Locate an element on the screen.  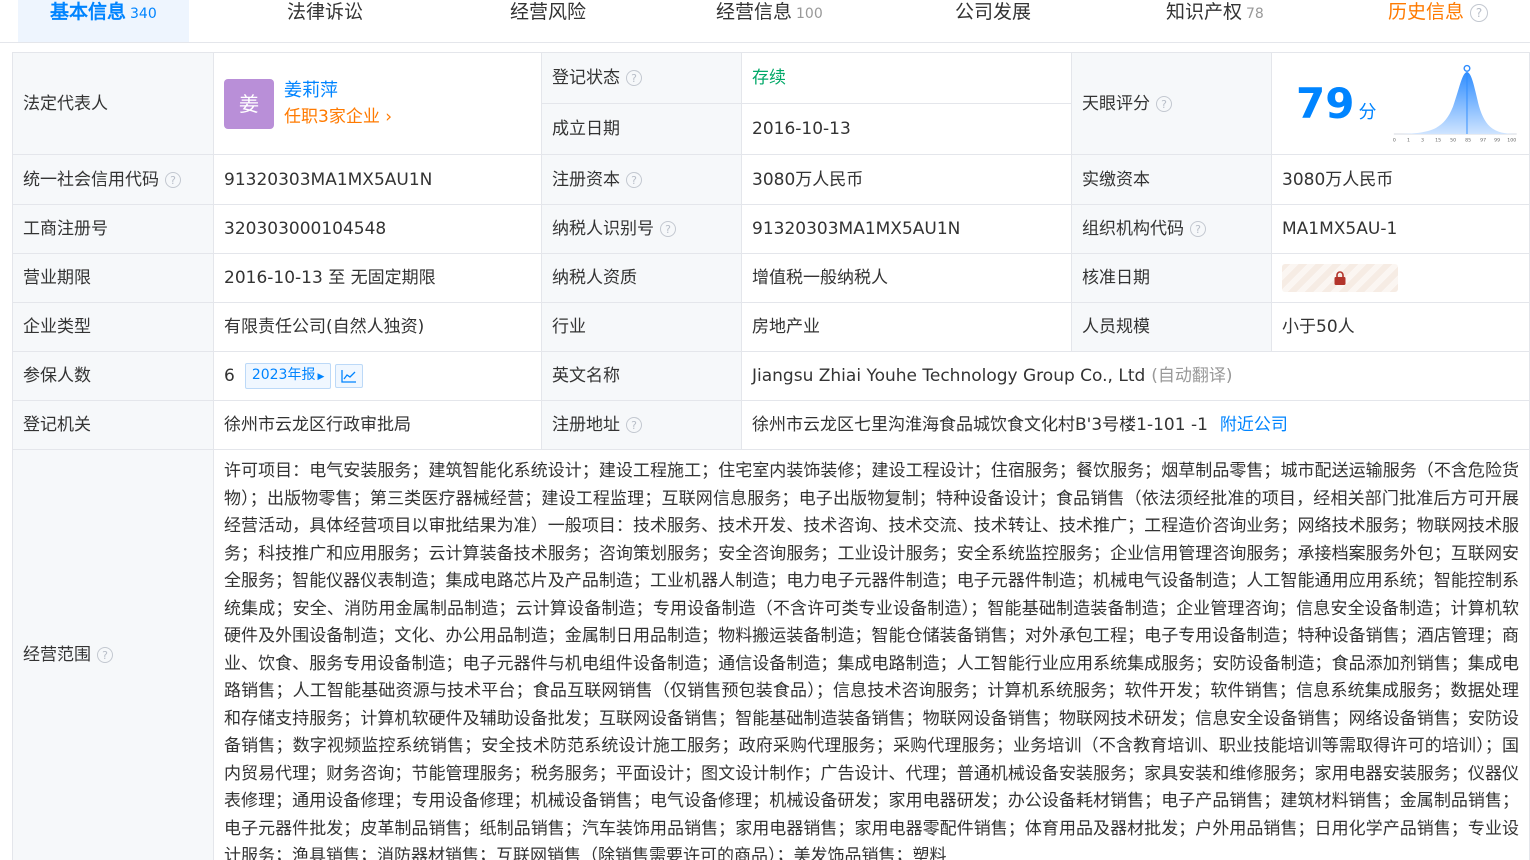
annual-report-button: 2023年报 ▶ is located at coordinates (288, 376).